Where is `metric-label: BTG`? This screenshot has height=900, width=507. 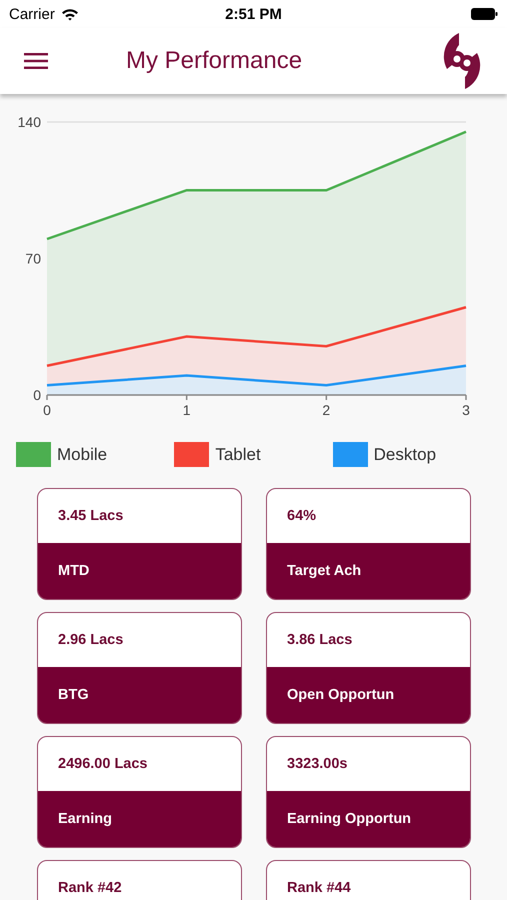 metric-label: BTG is located at coordinates (73, 695).